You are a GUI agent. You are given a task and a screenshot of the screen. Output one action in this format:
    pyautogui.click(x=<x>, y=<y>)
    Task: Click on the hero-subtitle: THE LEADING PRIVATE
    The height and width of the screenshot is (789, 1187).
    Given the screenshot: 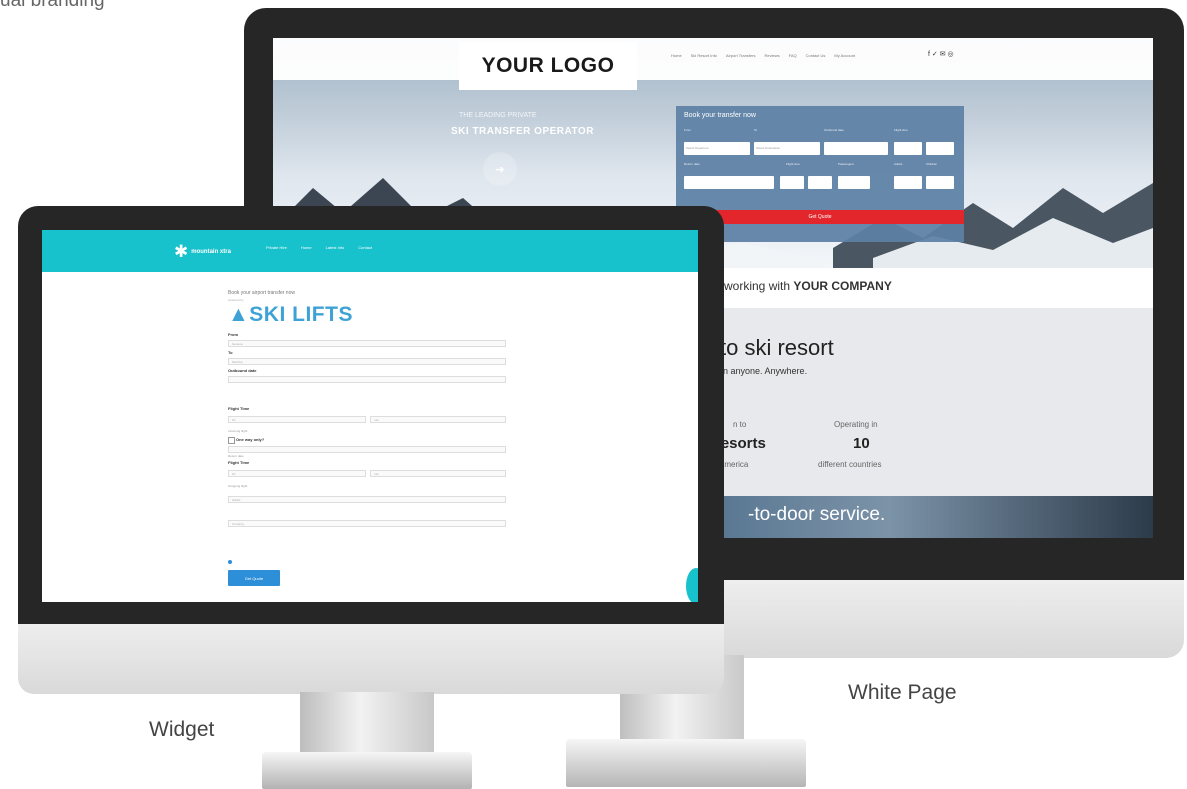 What is the action you would take?
    pyautogui.click(x=498, y=115)
    